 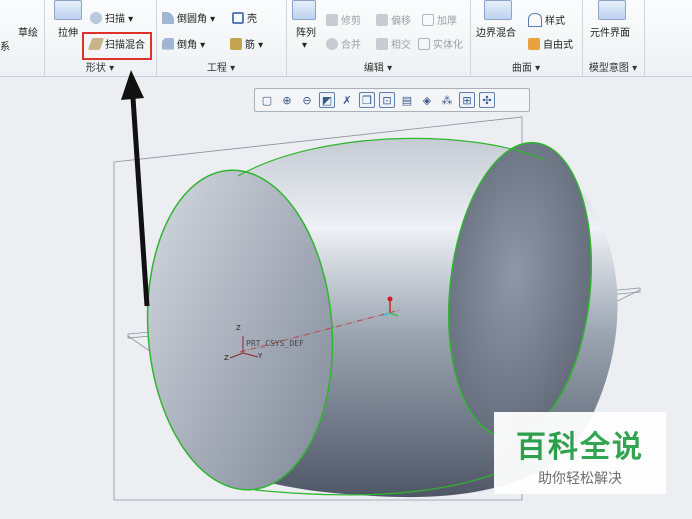 I want to click on display-style-icon: ❒, so click(x=367, y=100).